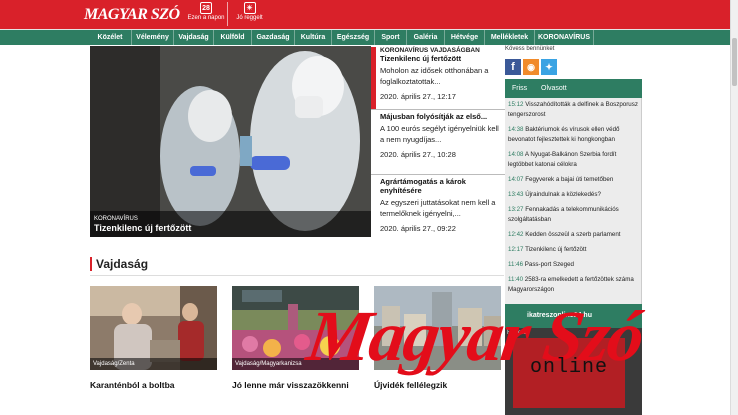  What do you see at coordinates (549, 264) in the screenshot?
I see `news-text: Pass-port Szeged` at bounding box center [549, 264].